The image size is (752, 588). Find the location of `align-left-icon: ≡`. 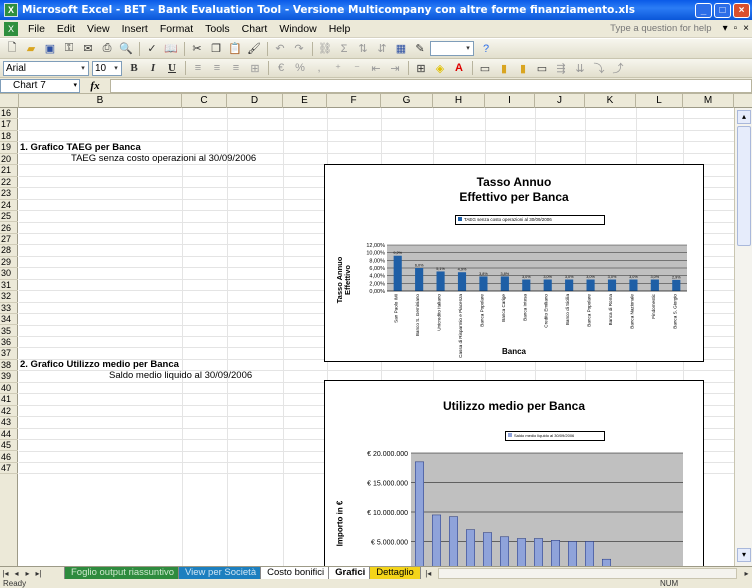

align-left-icon: ≡ is located at coordinates (198, 68).